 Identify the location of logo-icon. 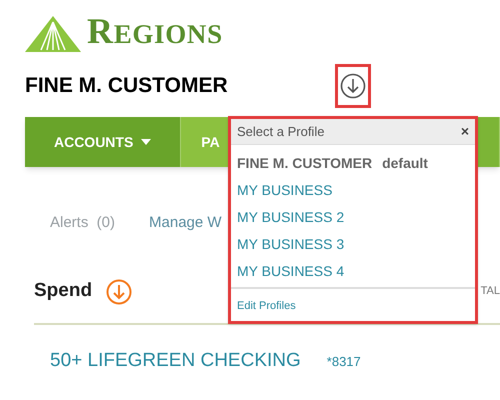
(53, 34).